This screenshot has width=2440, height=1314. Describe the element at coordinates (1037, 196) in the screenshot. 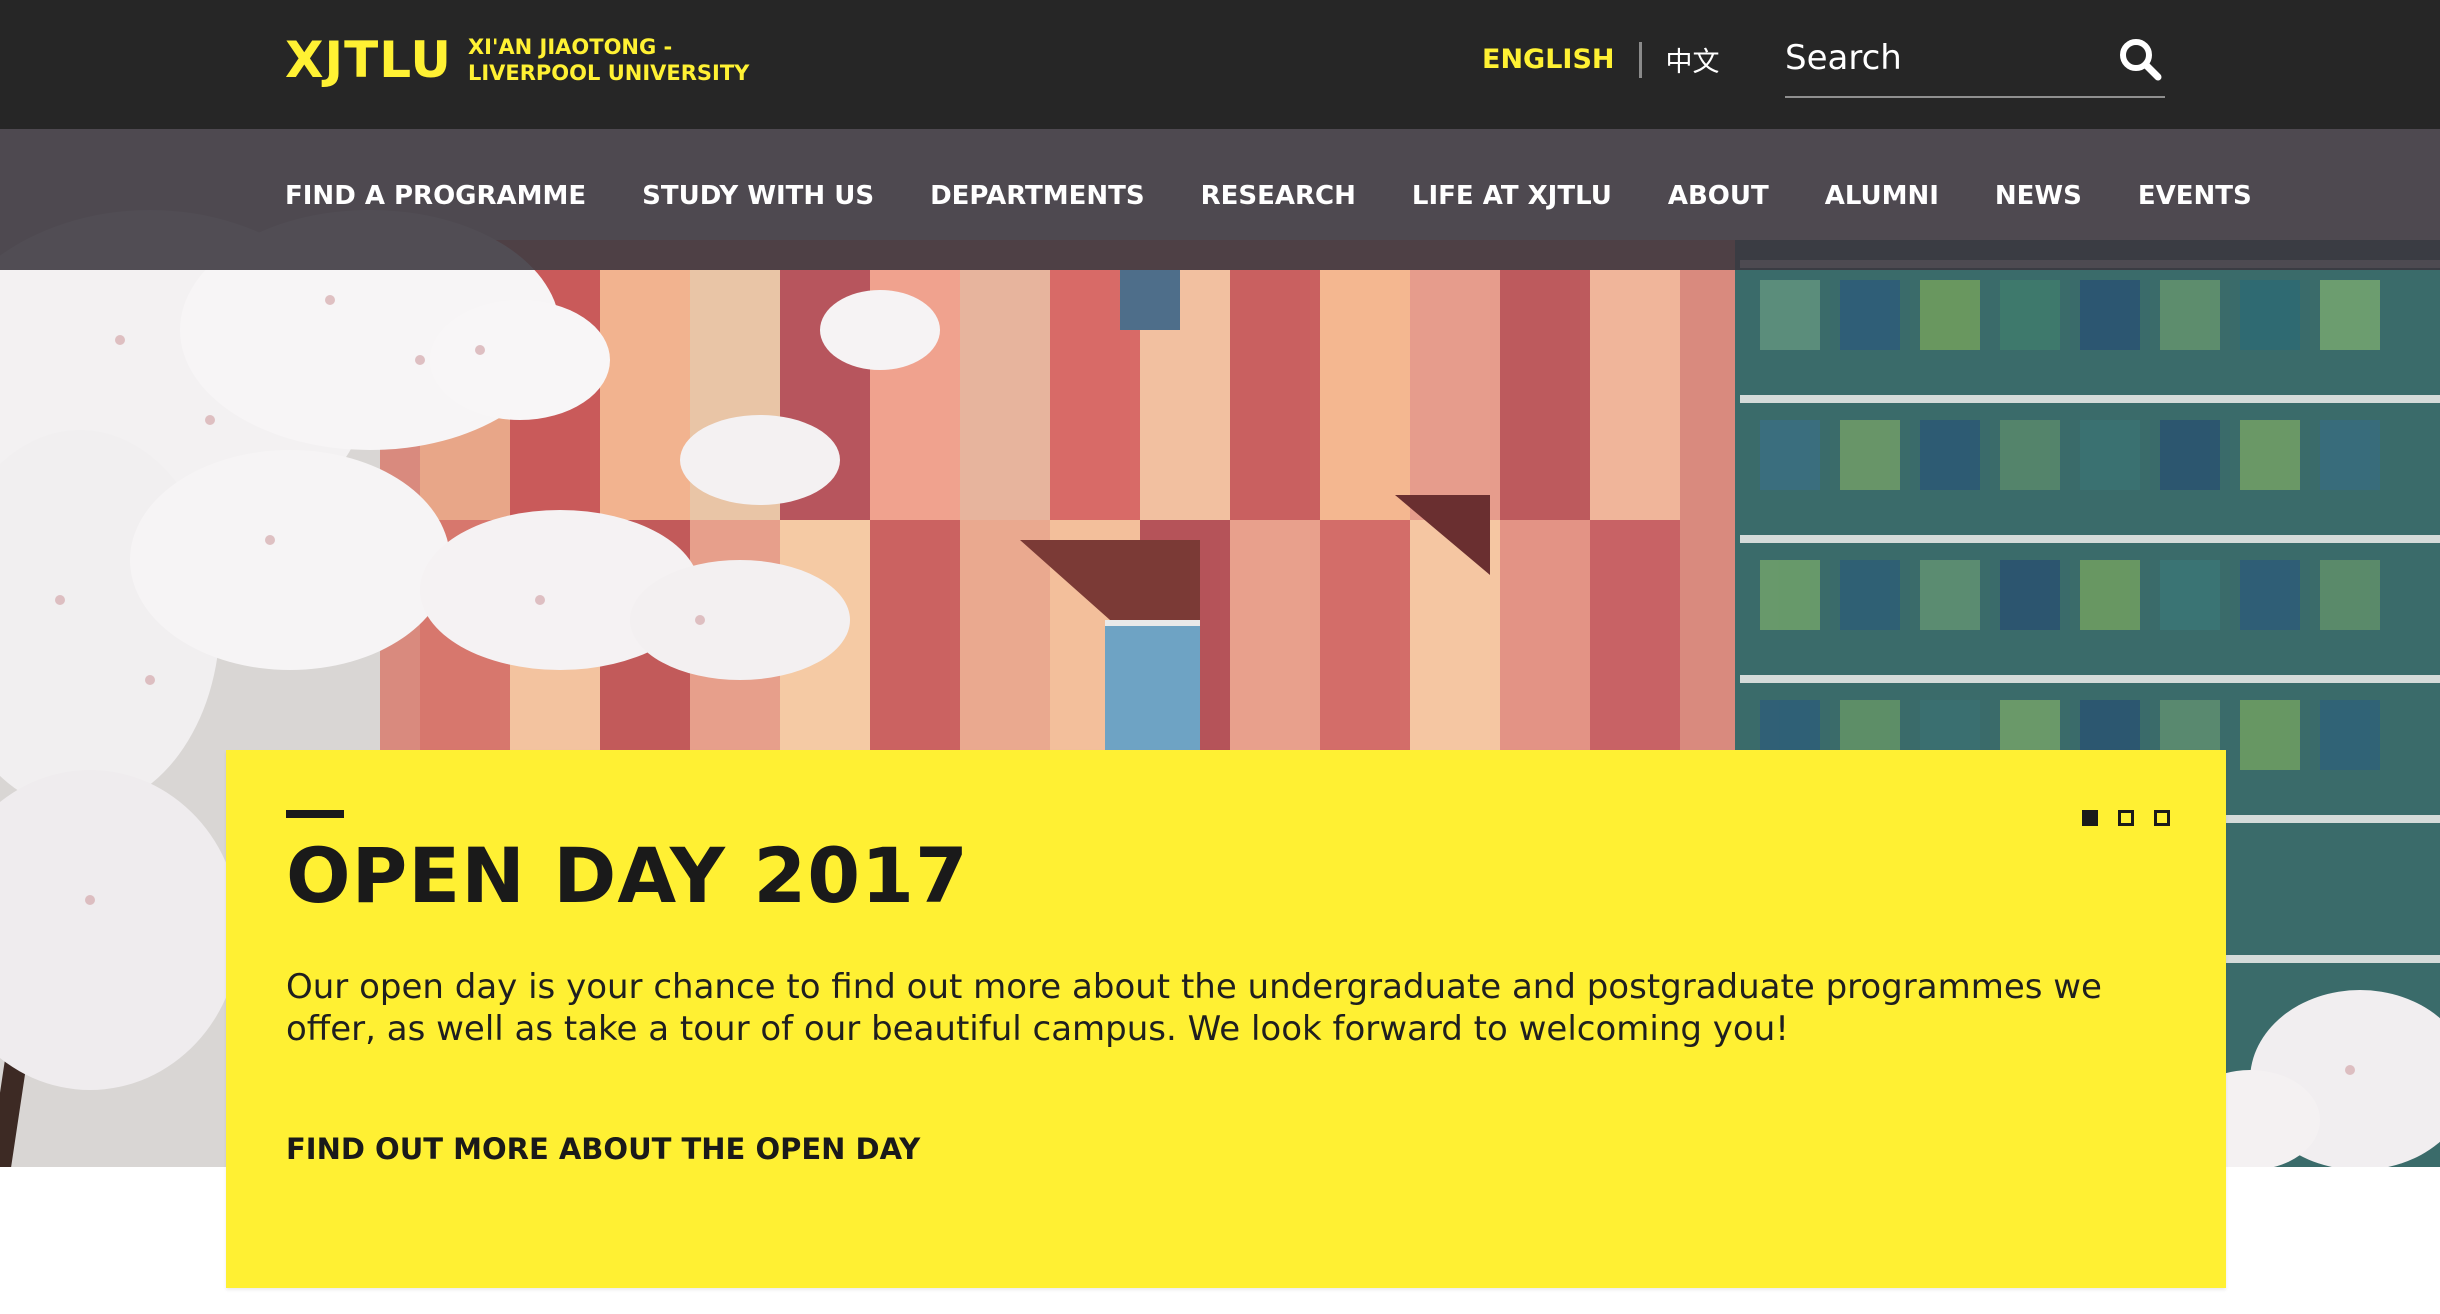

I see `nav-item-departments: DEPARTMENTS` at that location.